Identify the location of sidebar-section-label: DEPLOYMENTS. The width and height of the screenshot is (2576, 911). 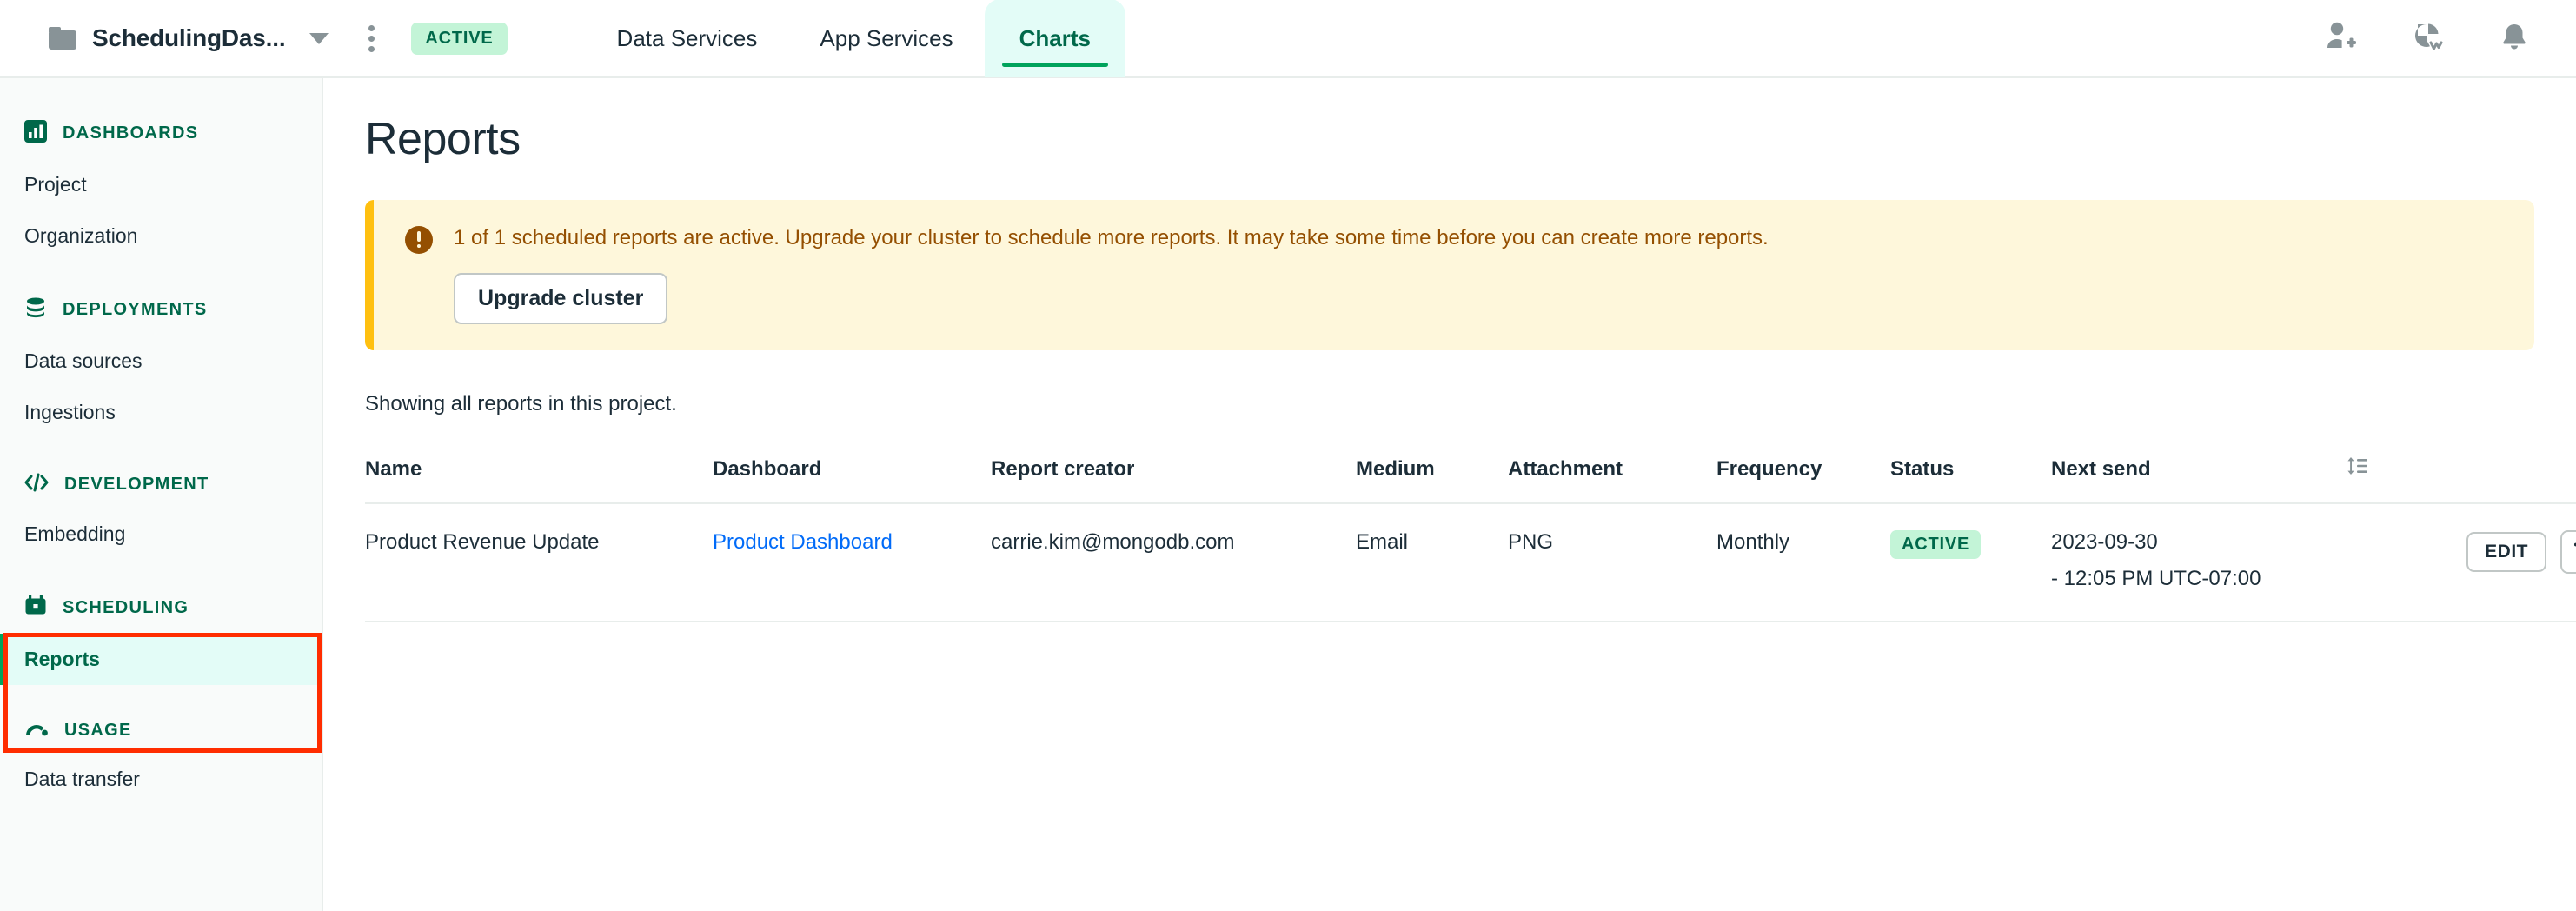
(135, 309).